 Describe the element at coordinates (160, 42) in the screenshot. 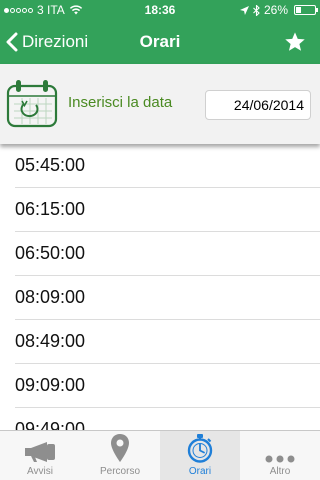

I see `navigation-bar: Direzioni Orari` at that location.